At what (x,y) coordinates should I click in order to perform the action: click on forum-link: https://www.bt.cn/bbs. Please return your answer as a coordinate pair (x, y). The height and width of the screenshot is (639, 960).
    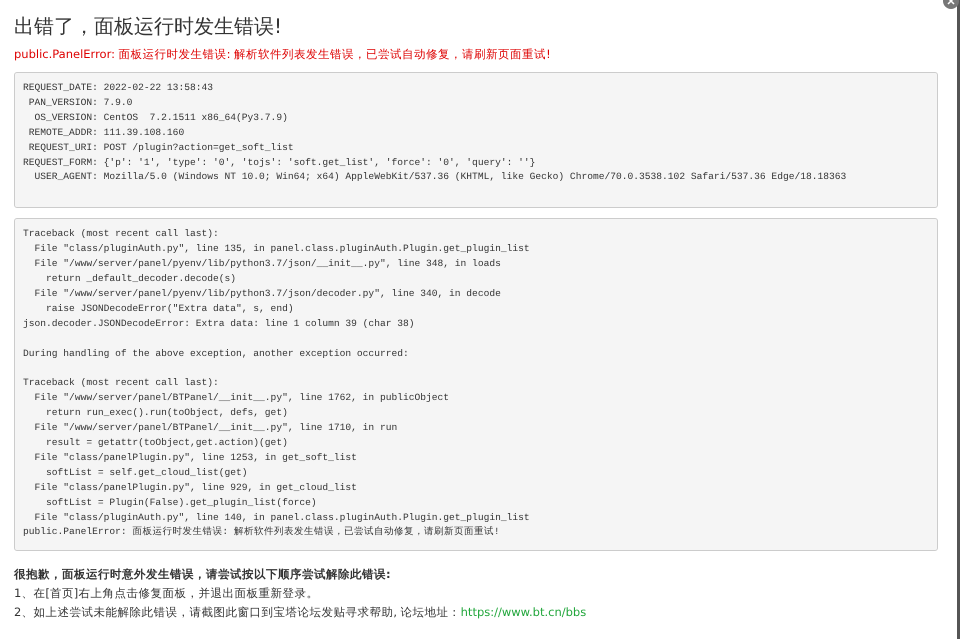
    Looking at the image, I should click on (523, 612).